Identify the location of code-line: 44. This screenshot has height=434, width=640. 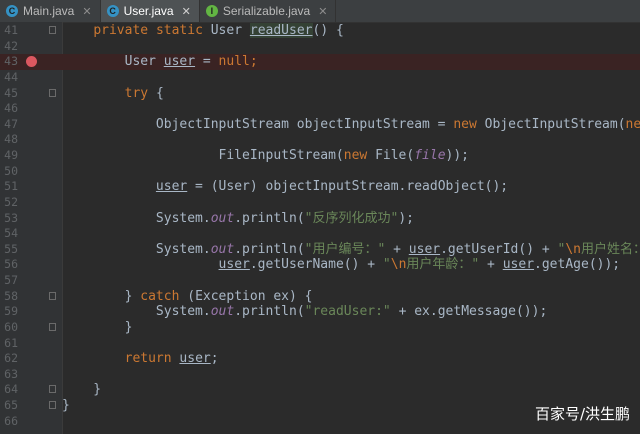
(320, 78).